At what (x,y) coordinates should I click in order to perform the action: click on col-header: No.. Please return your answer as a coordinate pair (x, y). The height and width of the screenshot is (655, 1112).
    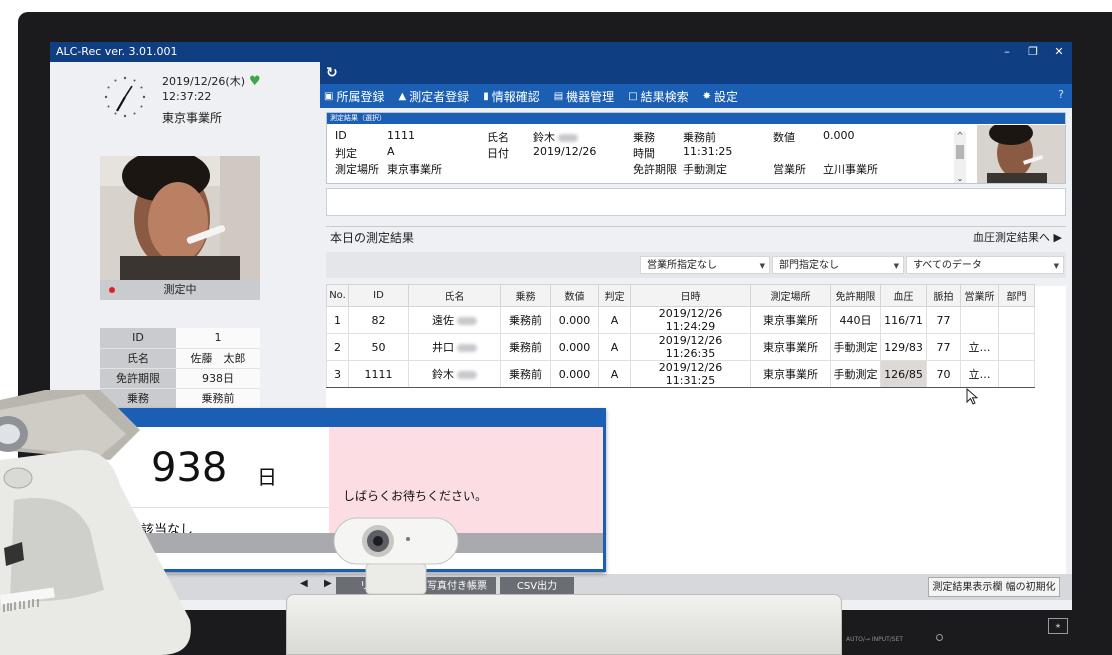
    Looking at the image, I should click on (337, 295).